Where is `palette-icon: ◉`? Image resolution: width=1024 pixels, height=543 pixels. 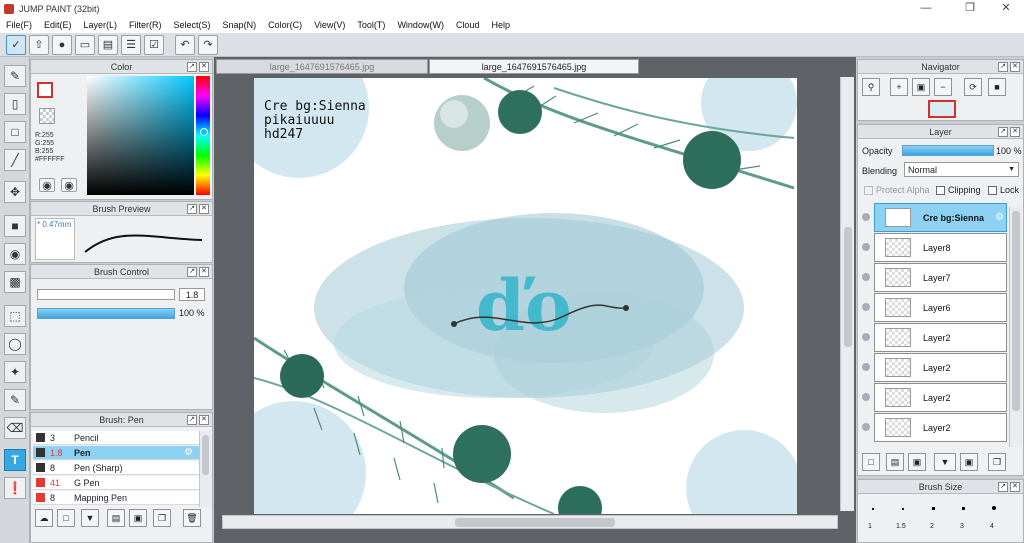 palette-icon: ◉ is located at coordinates (47, 185).